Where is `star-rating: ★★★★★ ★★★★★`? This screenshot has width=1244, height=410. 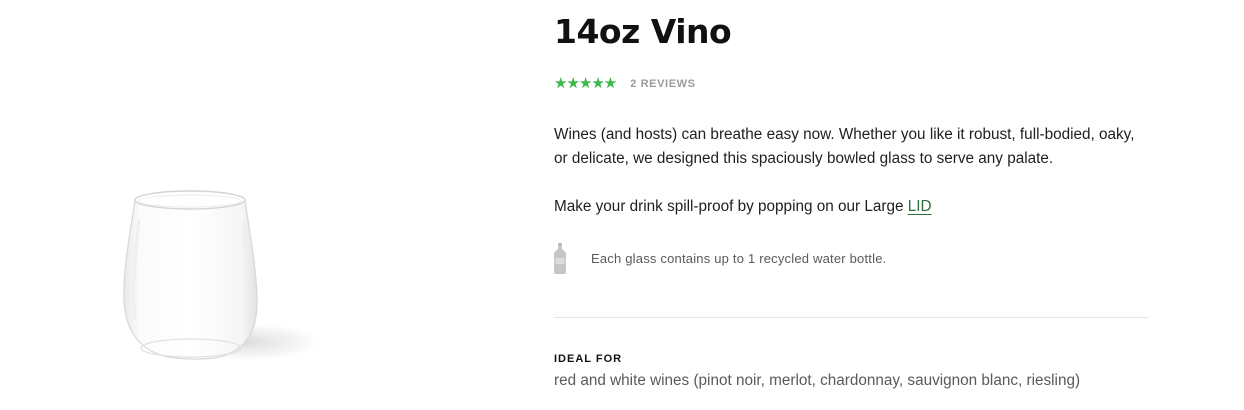 star-rating: ★★★★★ ★★★★★ is located at coordinates (585, 83).